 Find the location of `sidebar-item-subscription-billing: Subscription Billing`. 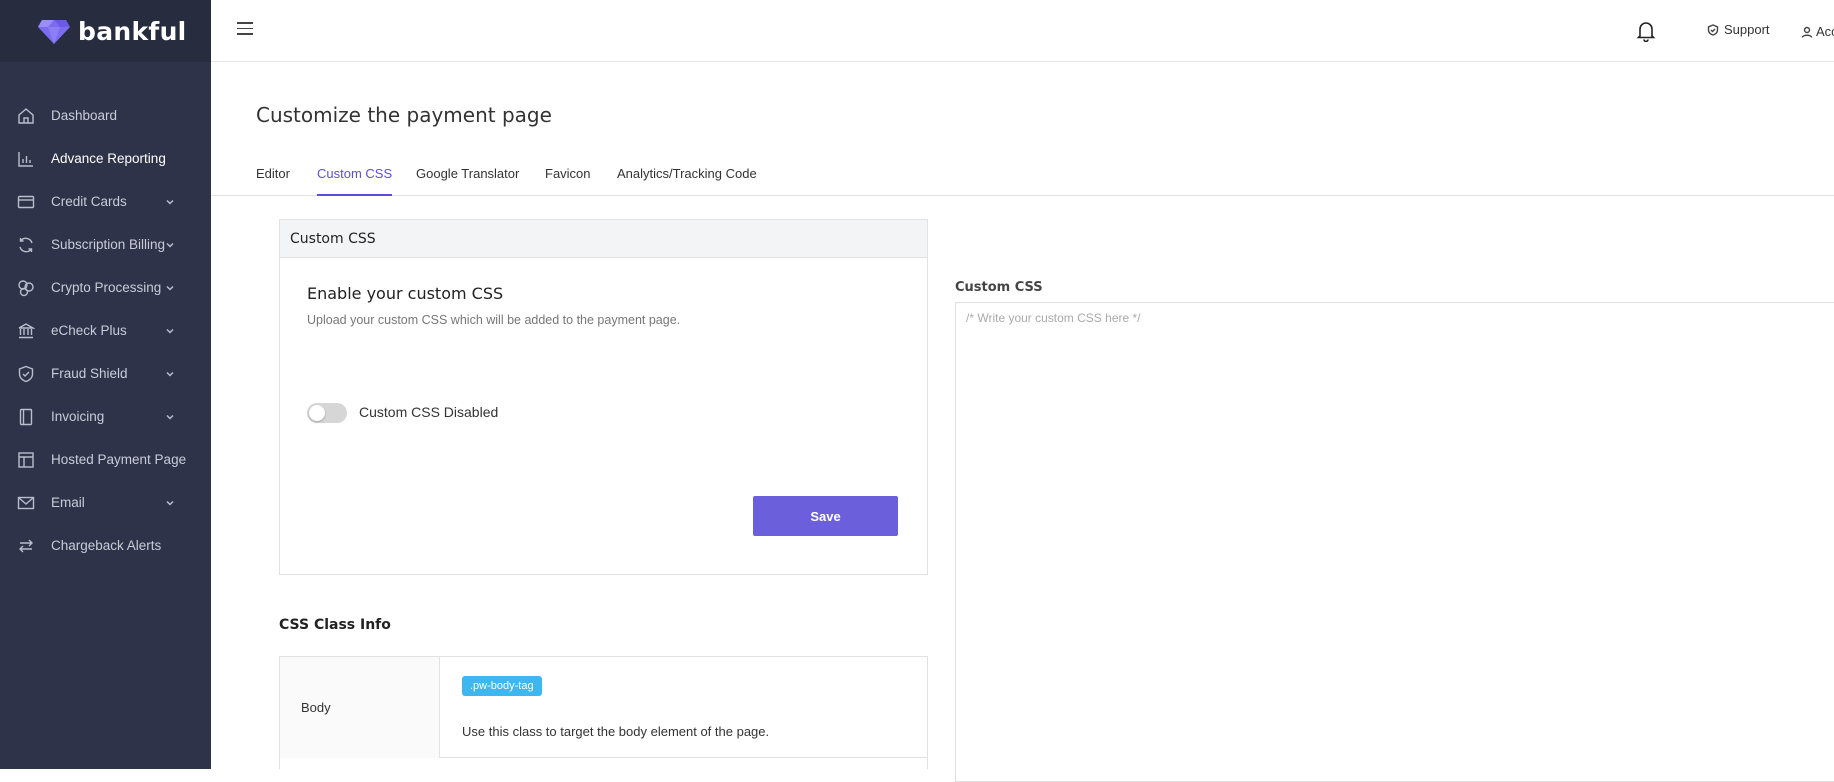

sidebar-item-subscription-billing: Subscription Billing is located at coordinates (105, 244).